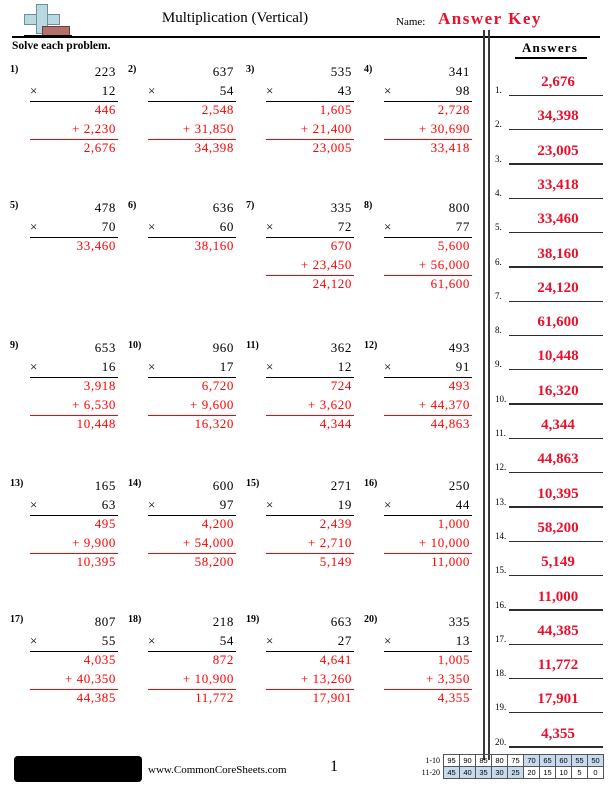 This screenshot has height=792, width=612. Describe the element at coordinates (341, 385) in the screenshot. I see `partial-product: 724` at that location.